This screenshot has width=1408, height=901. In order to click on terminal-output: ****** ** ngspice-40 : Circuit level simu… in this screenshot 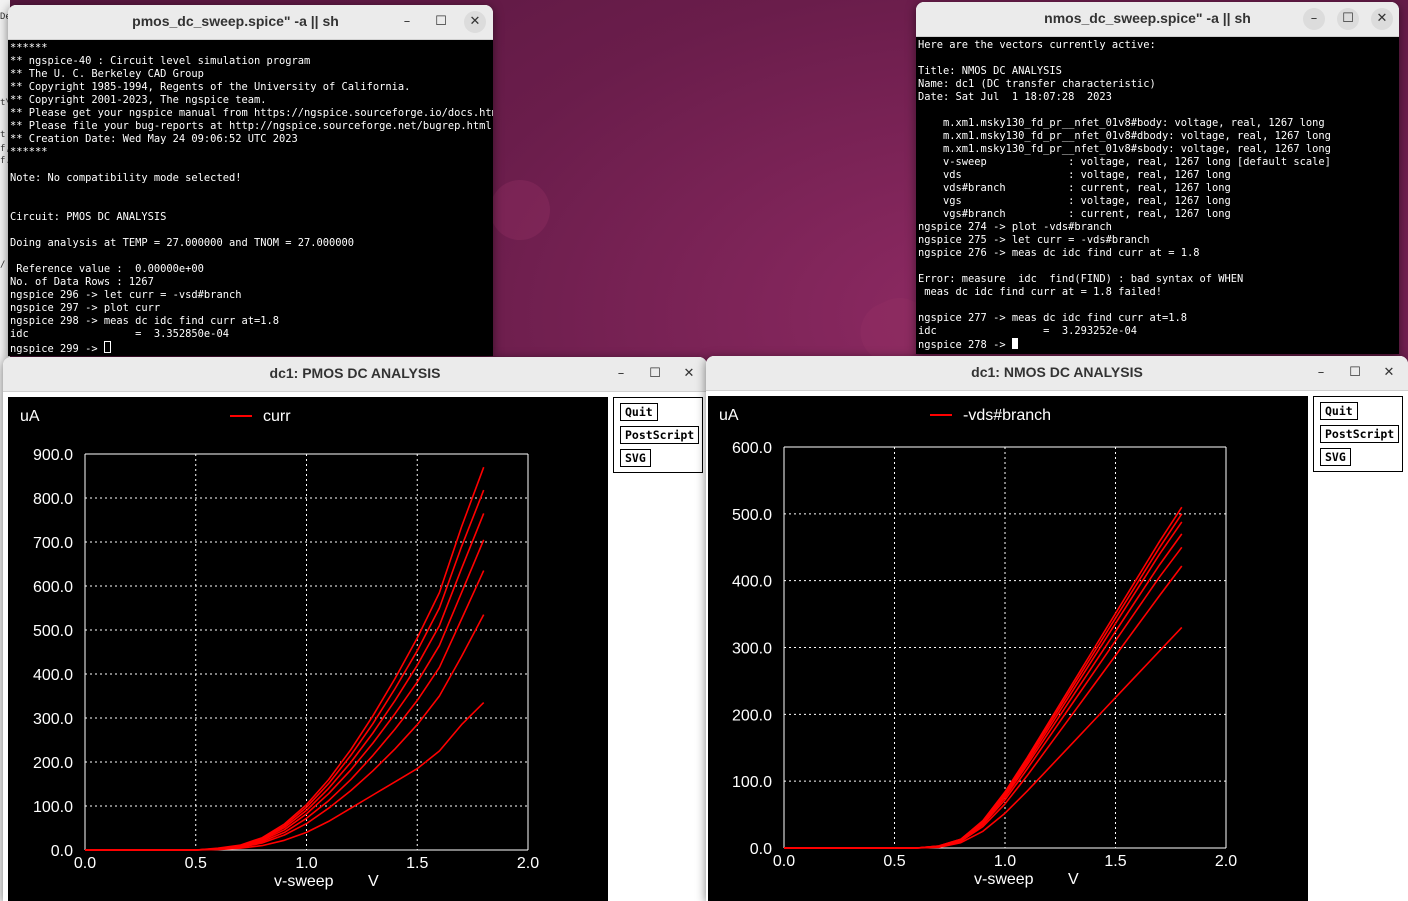, I will do `click(250, 198)`.